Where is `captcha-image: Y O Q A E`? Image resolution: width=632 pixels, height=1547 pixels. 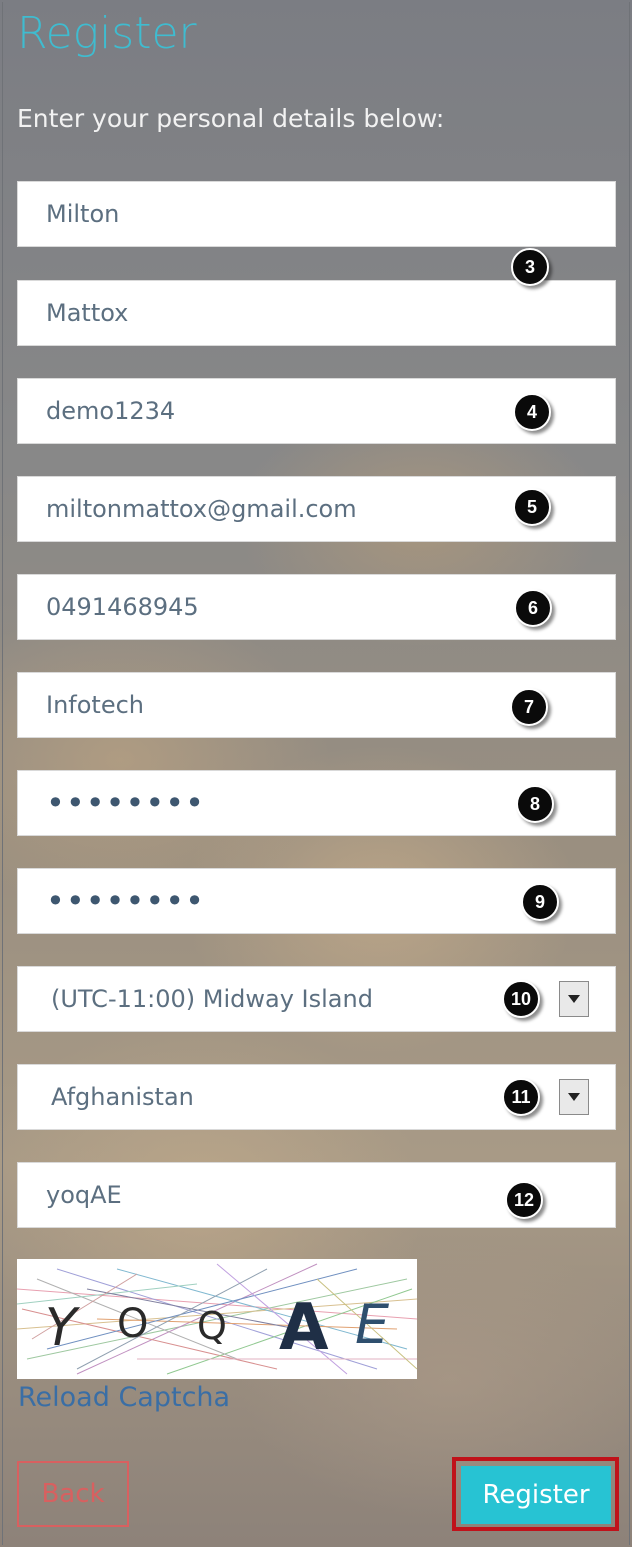 captcha-image: Y O Q A E is located at coordinates (217, 1319).